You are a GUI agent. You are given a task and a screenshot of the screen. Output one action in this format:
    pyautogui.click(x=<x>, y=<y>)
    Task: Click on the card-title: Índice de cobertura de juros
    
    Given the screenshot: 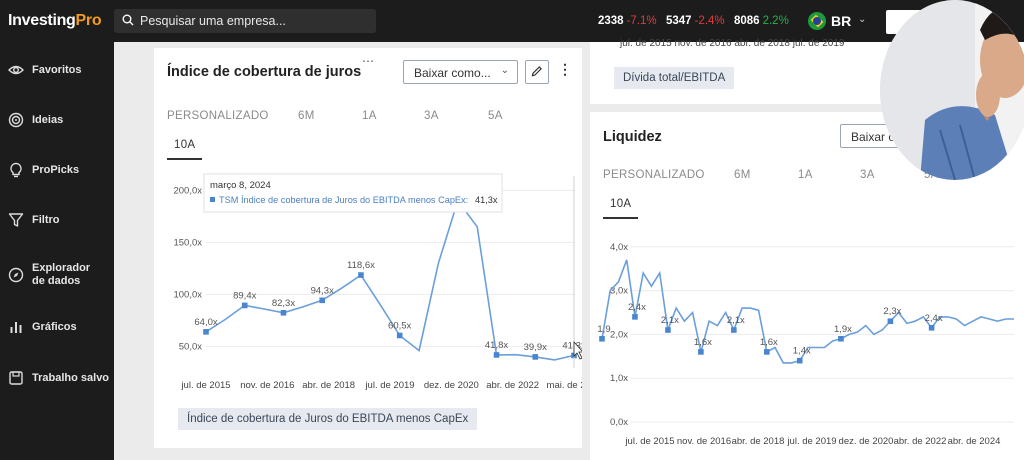 What is the action you would take?
    pyautogui.click(x=264, y=72)
    